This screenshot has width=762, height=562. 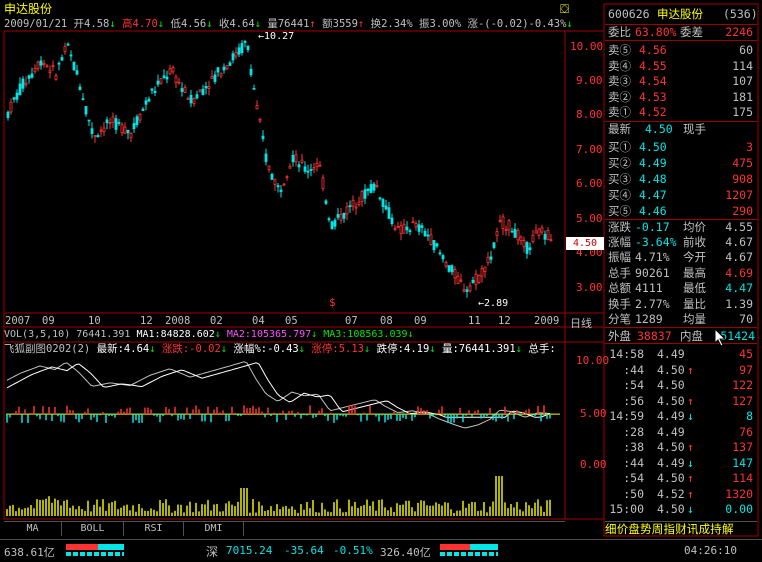 I want to click on tick-volume: 76, so click(x=746, y=431).